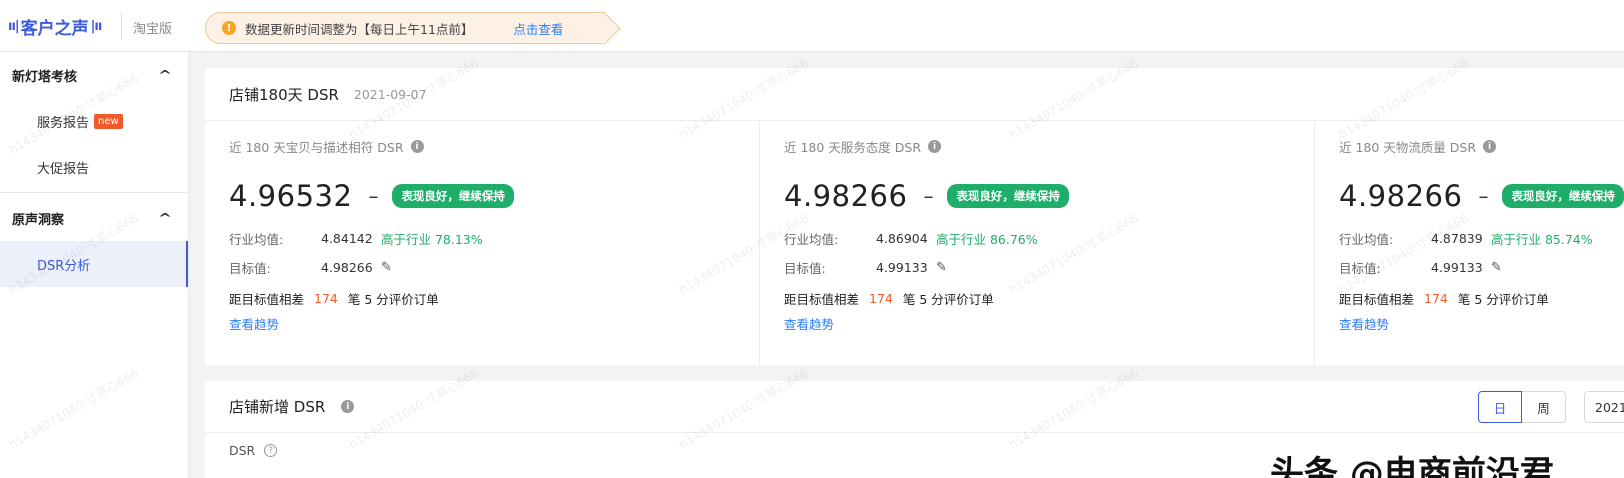 This screenshot has height=478, width=1624. I want to click on toggle-day-button: 日, so click(1500, 407).